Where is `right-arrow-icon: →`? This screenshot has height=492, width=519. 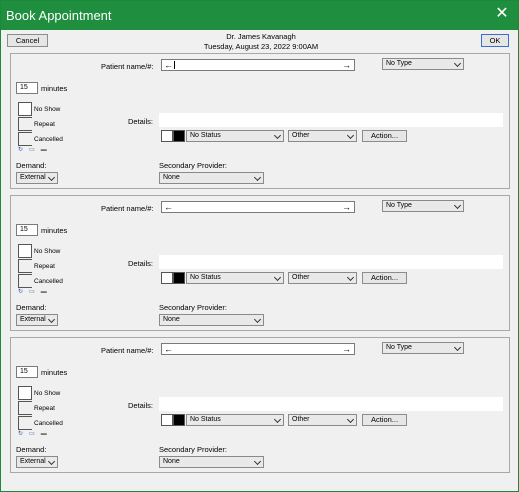
right-arrow-icon: → is located at coordinates (346, 349).